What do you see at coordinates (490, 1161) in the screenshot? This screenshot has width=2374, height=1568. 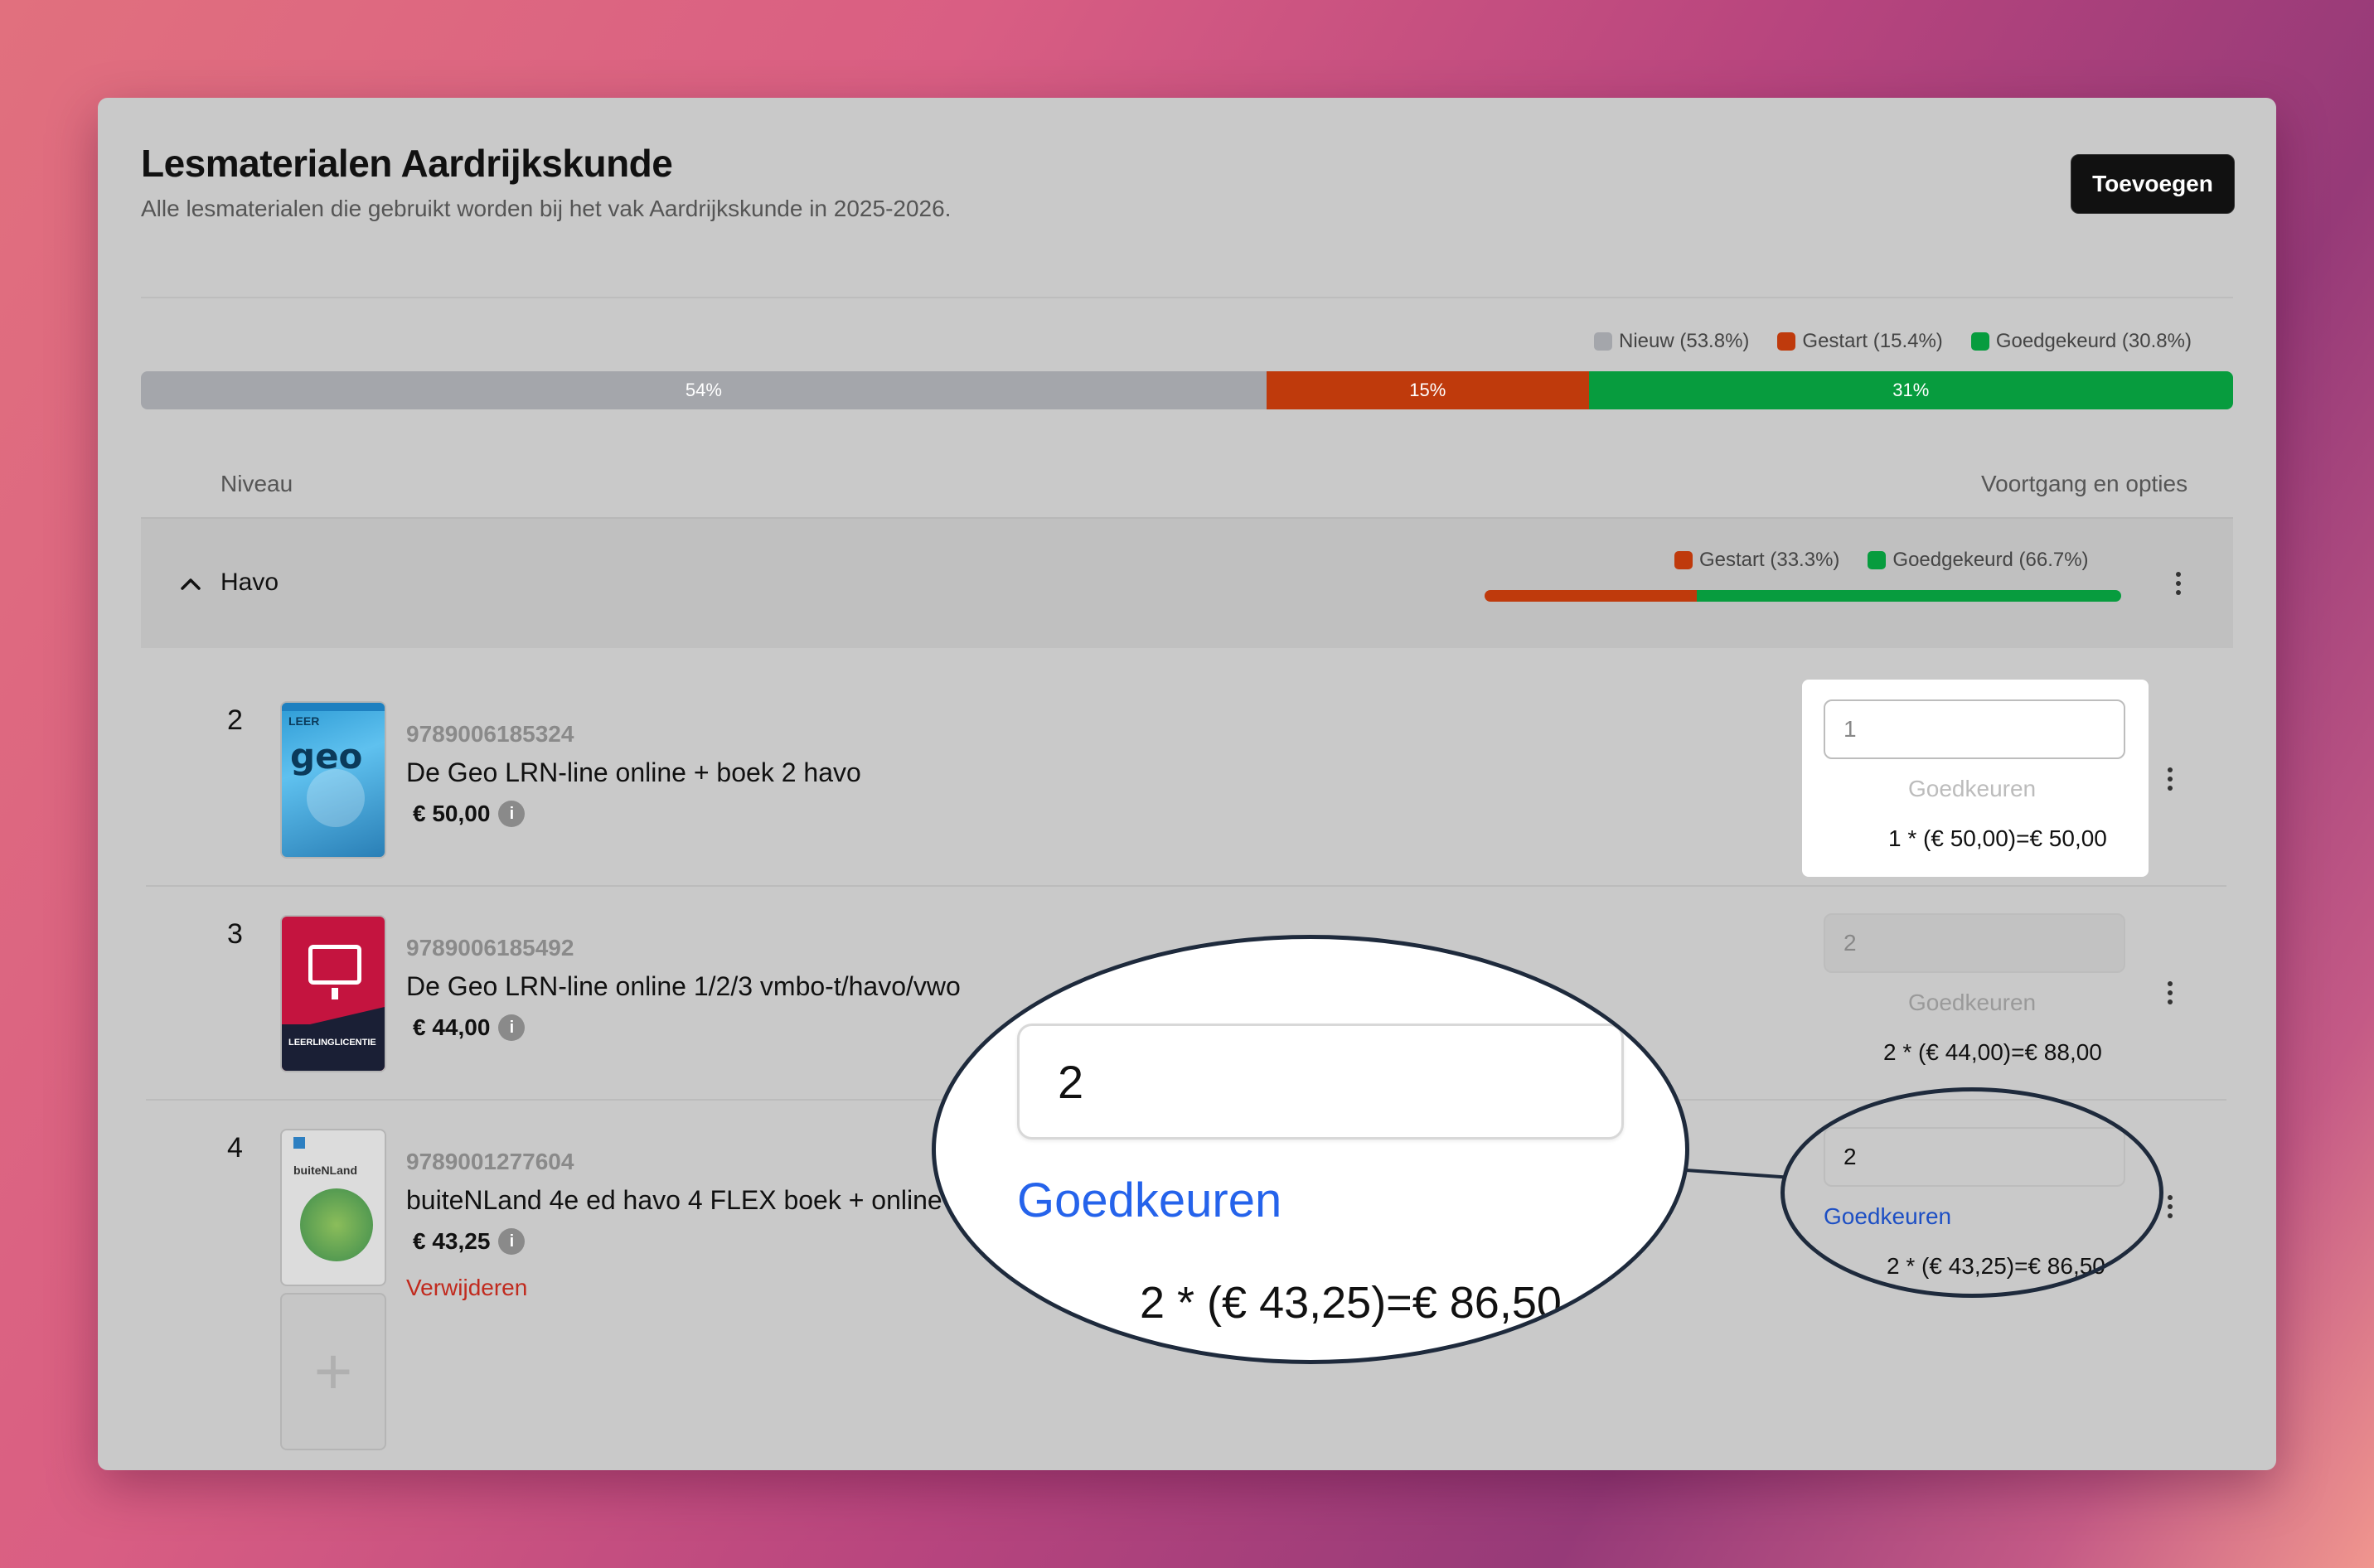 I see `isbn: 9789001277604` at bounding box center [490, 1161].